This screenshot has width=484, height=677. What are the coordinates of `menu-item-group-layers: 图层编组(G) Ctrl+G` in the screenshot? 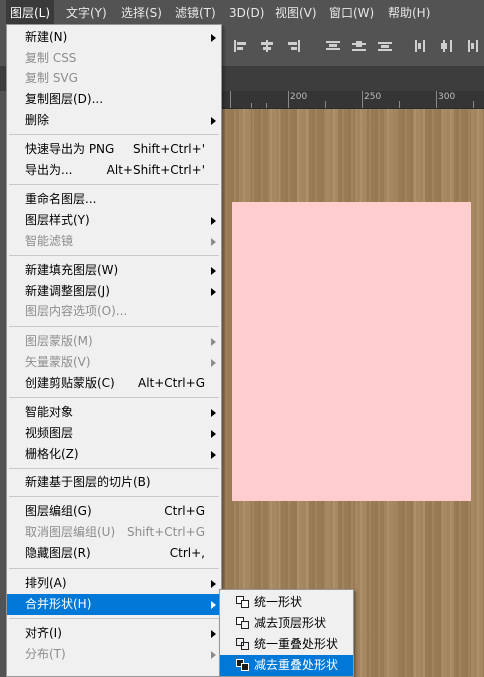 It's located at (114, 511).